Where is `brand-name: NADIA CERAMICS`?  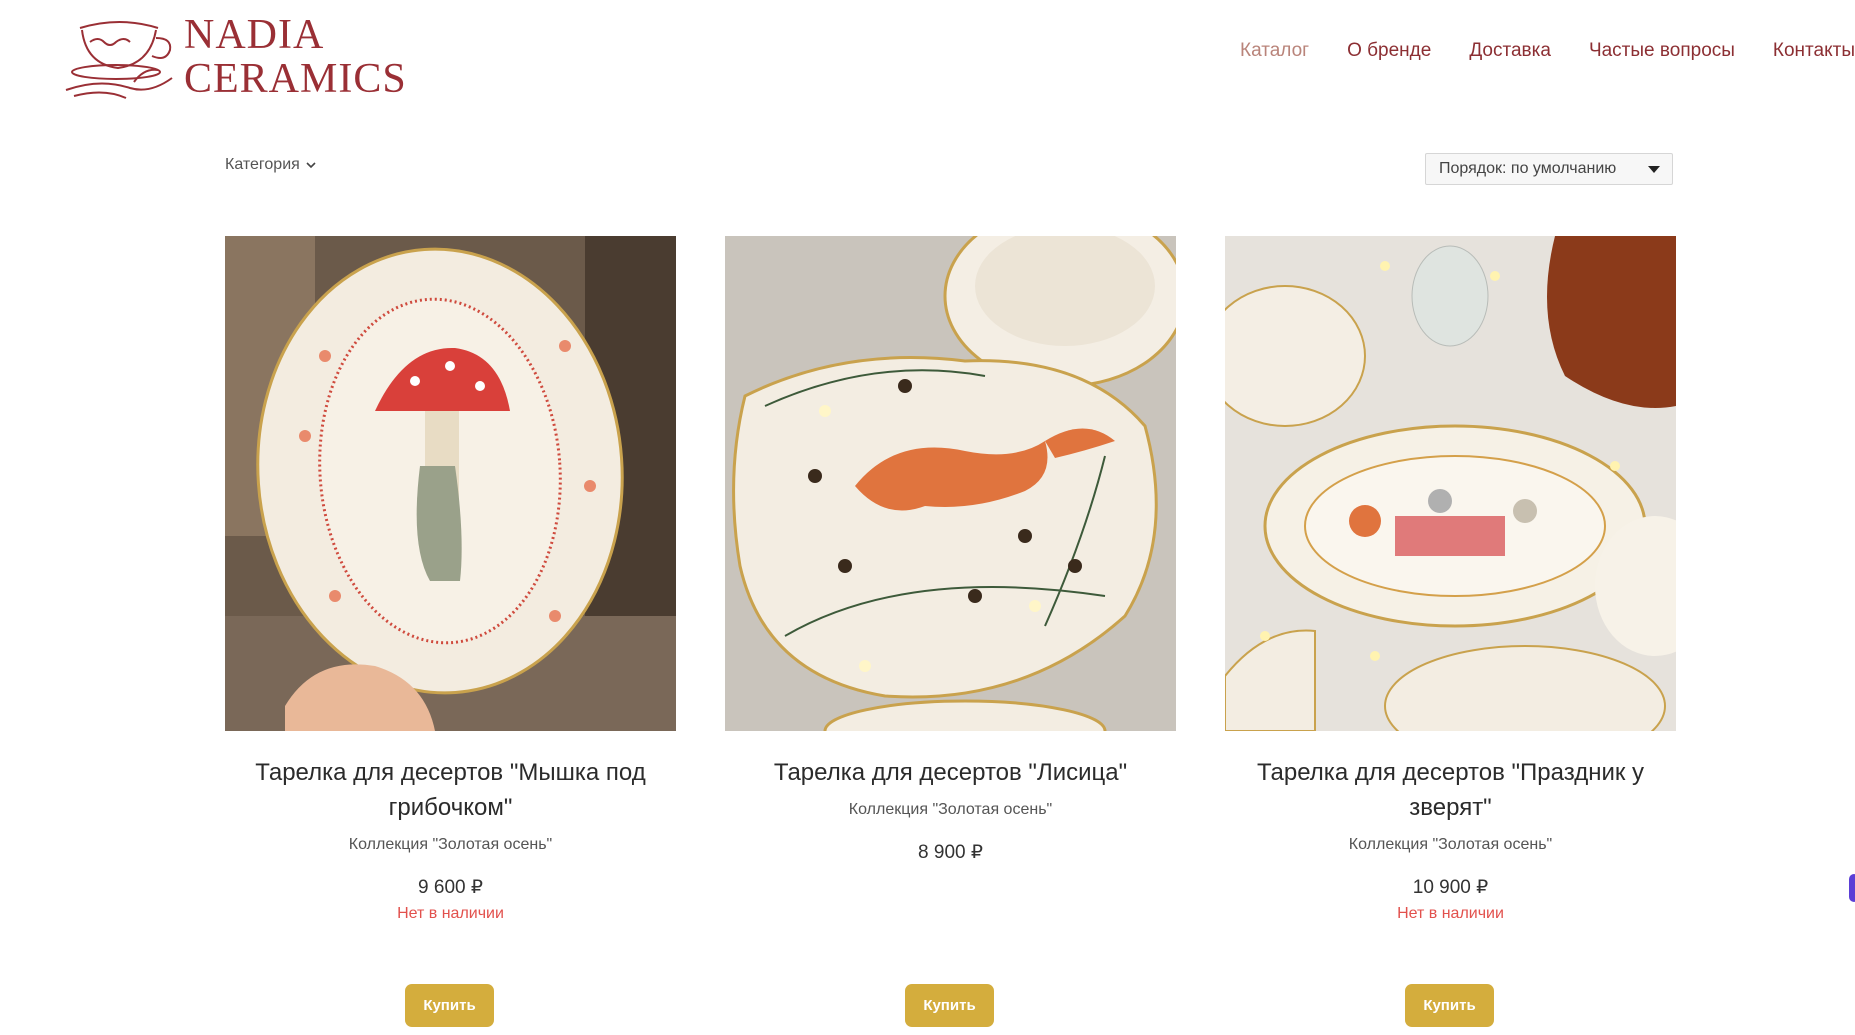 brand-name: NADIA CERAMICS is located at coordinates (295, 57).